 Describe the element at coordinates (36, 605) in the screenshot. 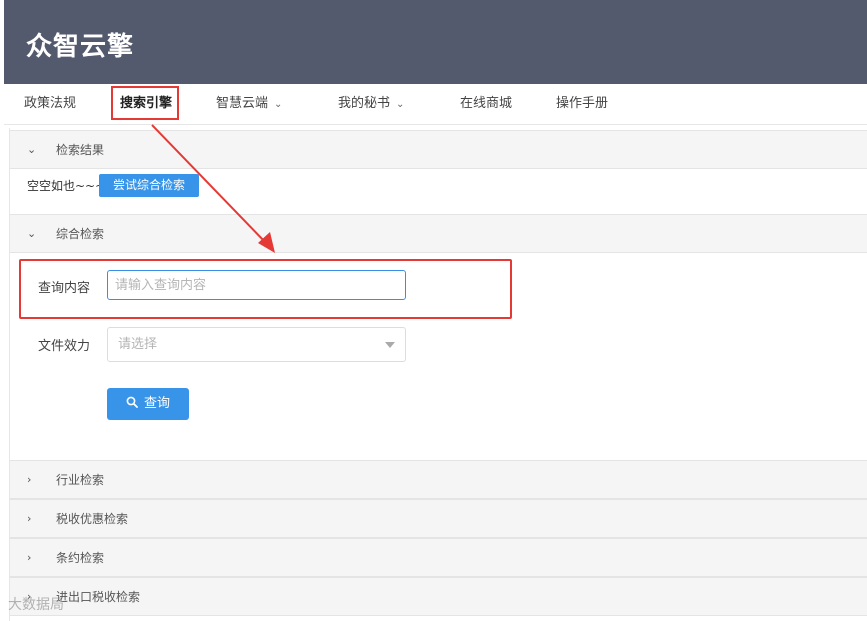

I see `watermark: 大数据局` at that location.